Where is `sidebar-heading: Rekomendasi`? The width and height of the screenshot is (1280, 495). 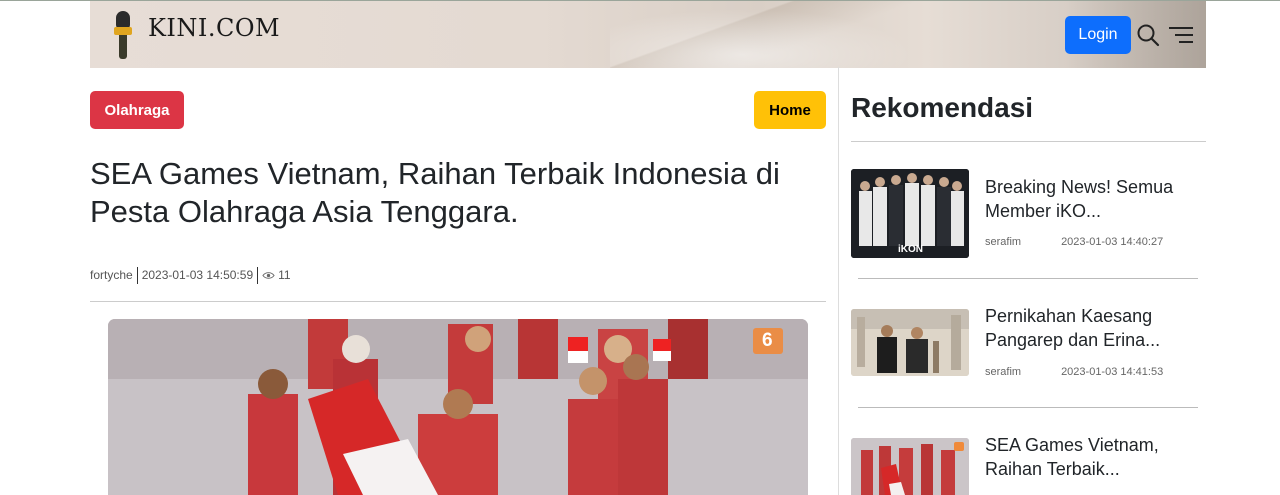 sidebar-heading: Rekomendasi is located at coordinates (942, 107).